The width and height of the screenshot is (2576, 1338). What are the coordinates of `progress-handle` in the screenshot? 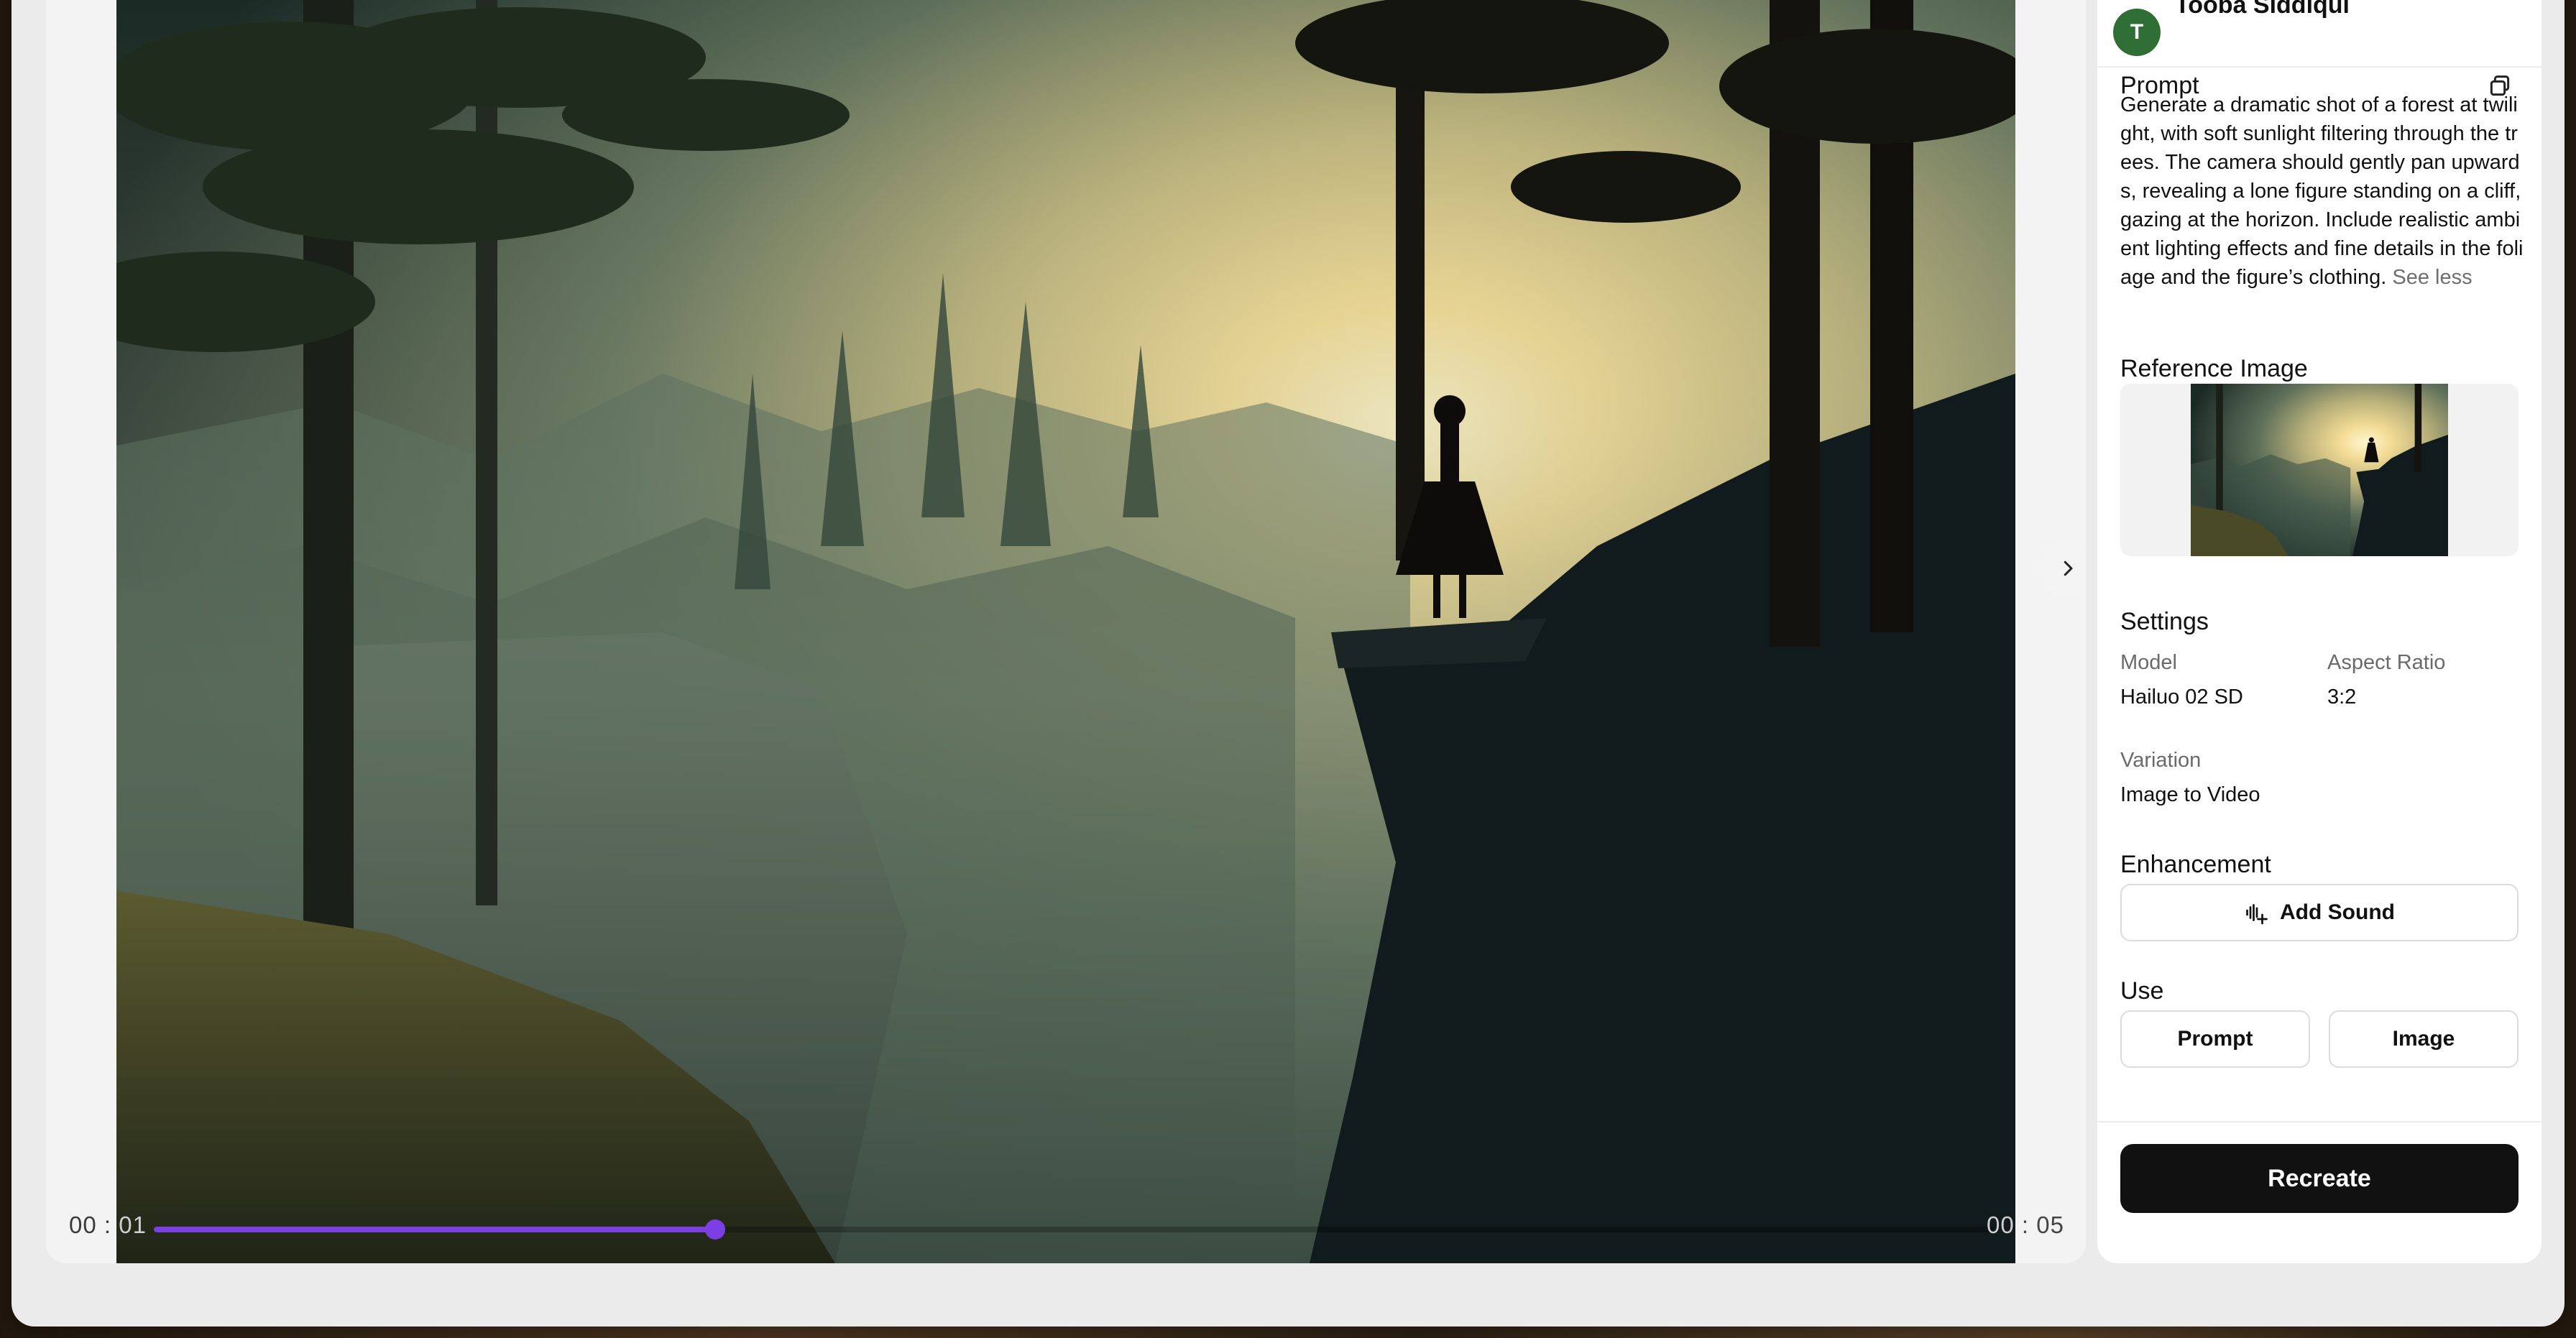 It's located at (714, 1229).